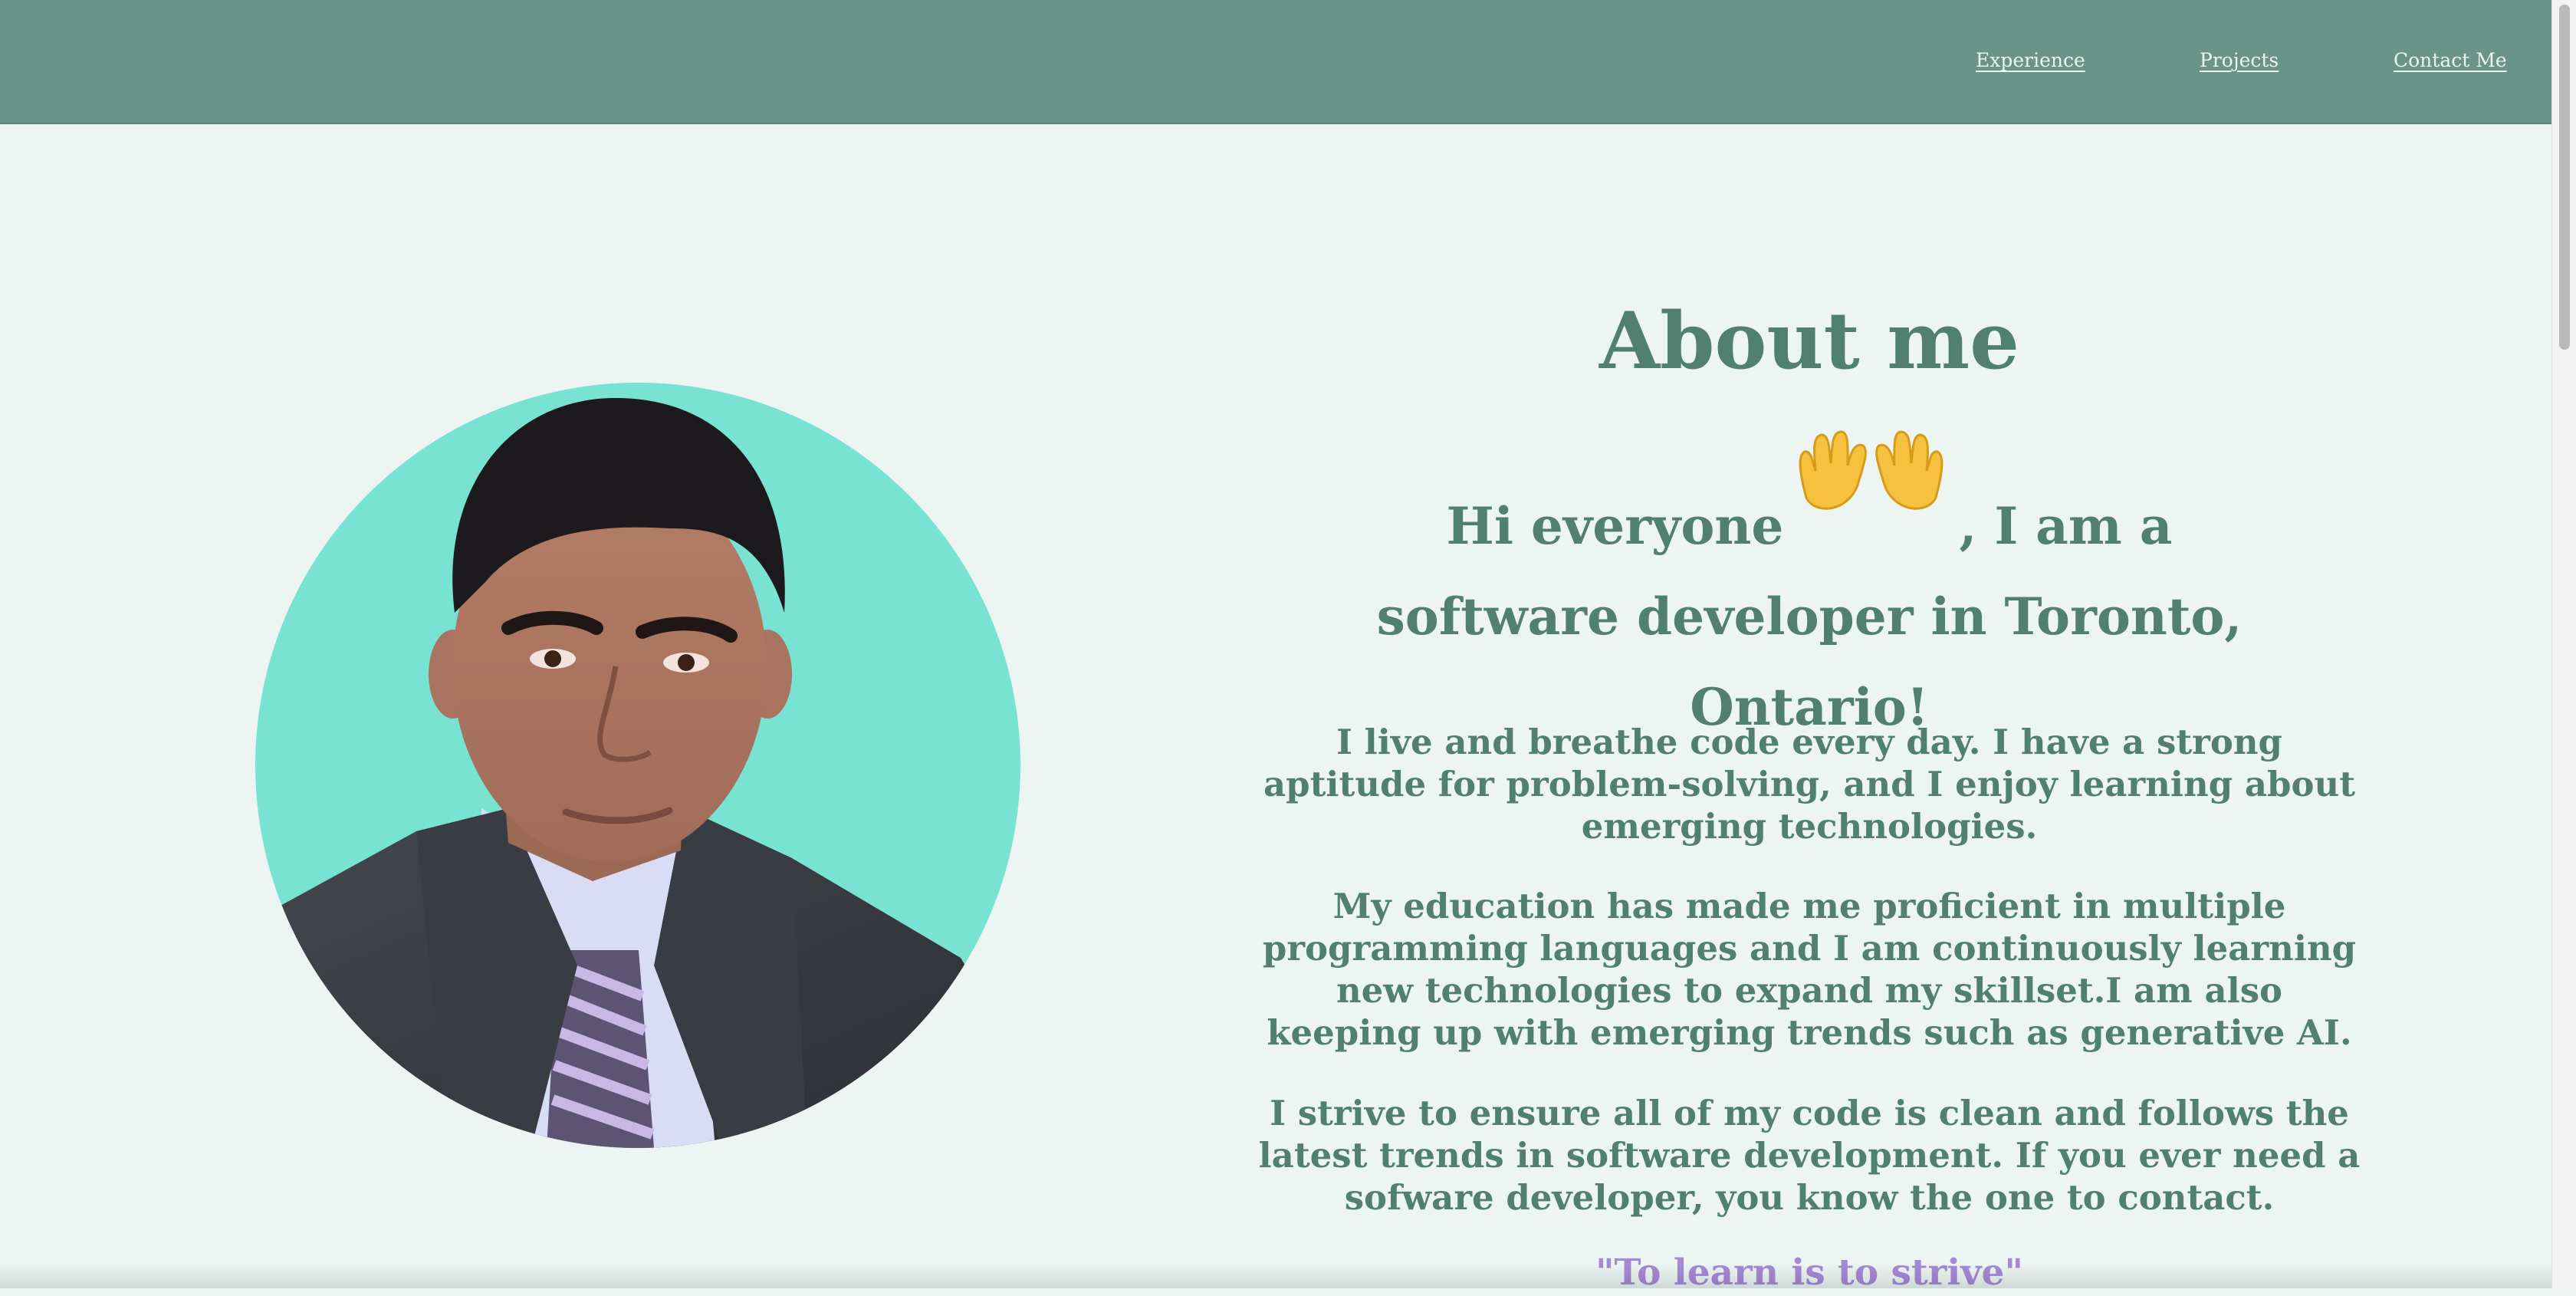 Image resolution: width=2576 pixels, height=1296 pixels. Describe the element at coordinates (2239, 60) in the screenshot. I see `nav-link-projects: Projects` at that location.